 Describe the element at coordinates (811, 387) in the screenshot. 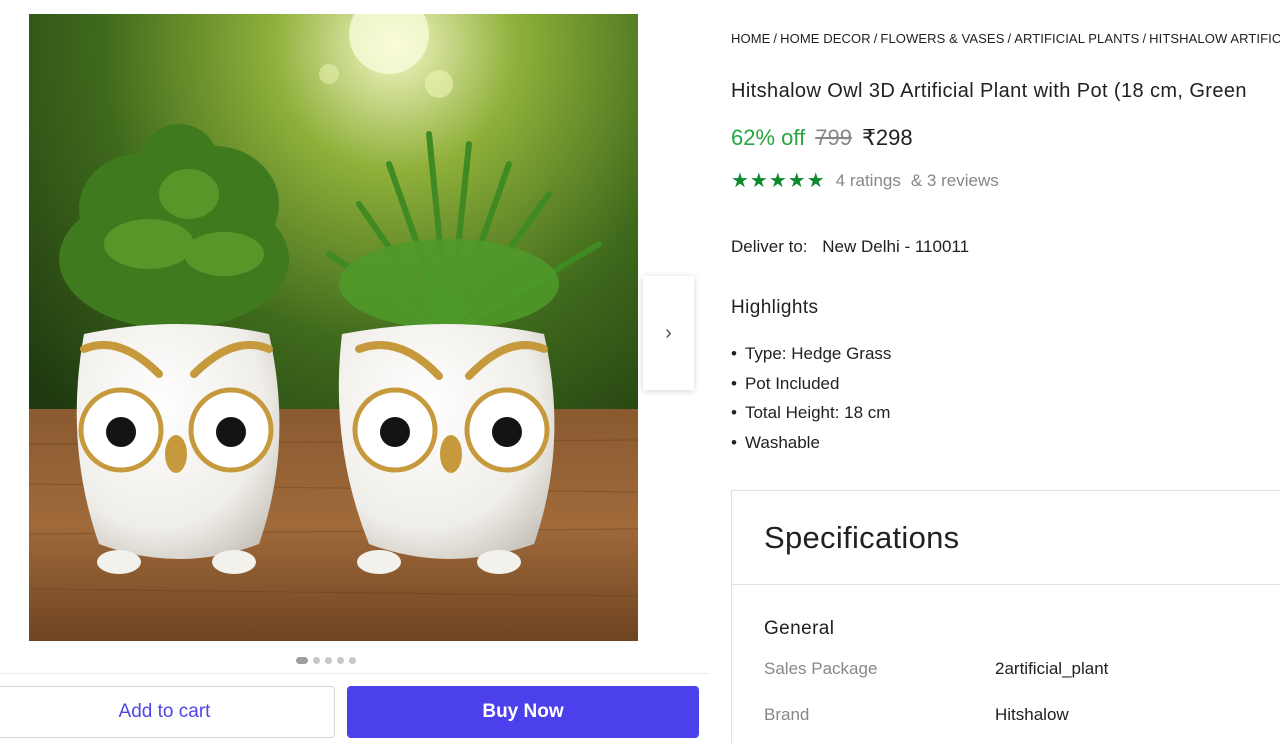

I see `highlight-item: Pot Included` at that location.